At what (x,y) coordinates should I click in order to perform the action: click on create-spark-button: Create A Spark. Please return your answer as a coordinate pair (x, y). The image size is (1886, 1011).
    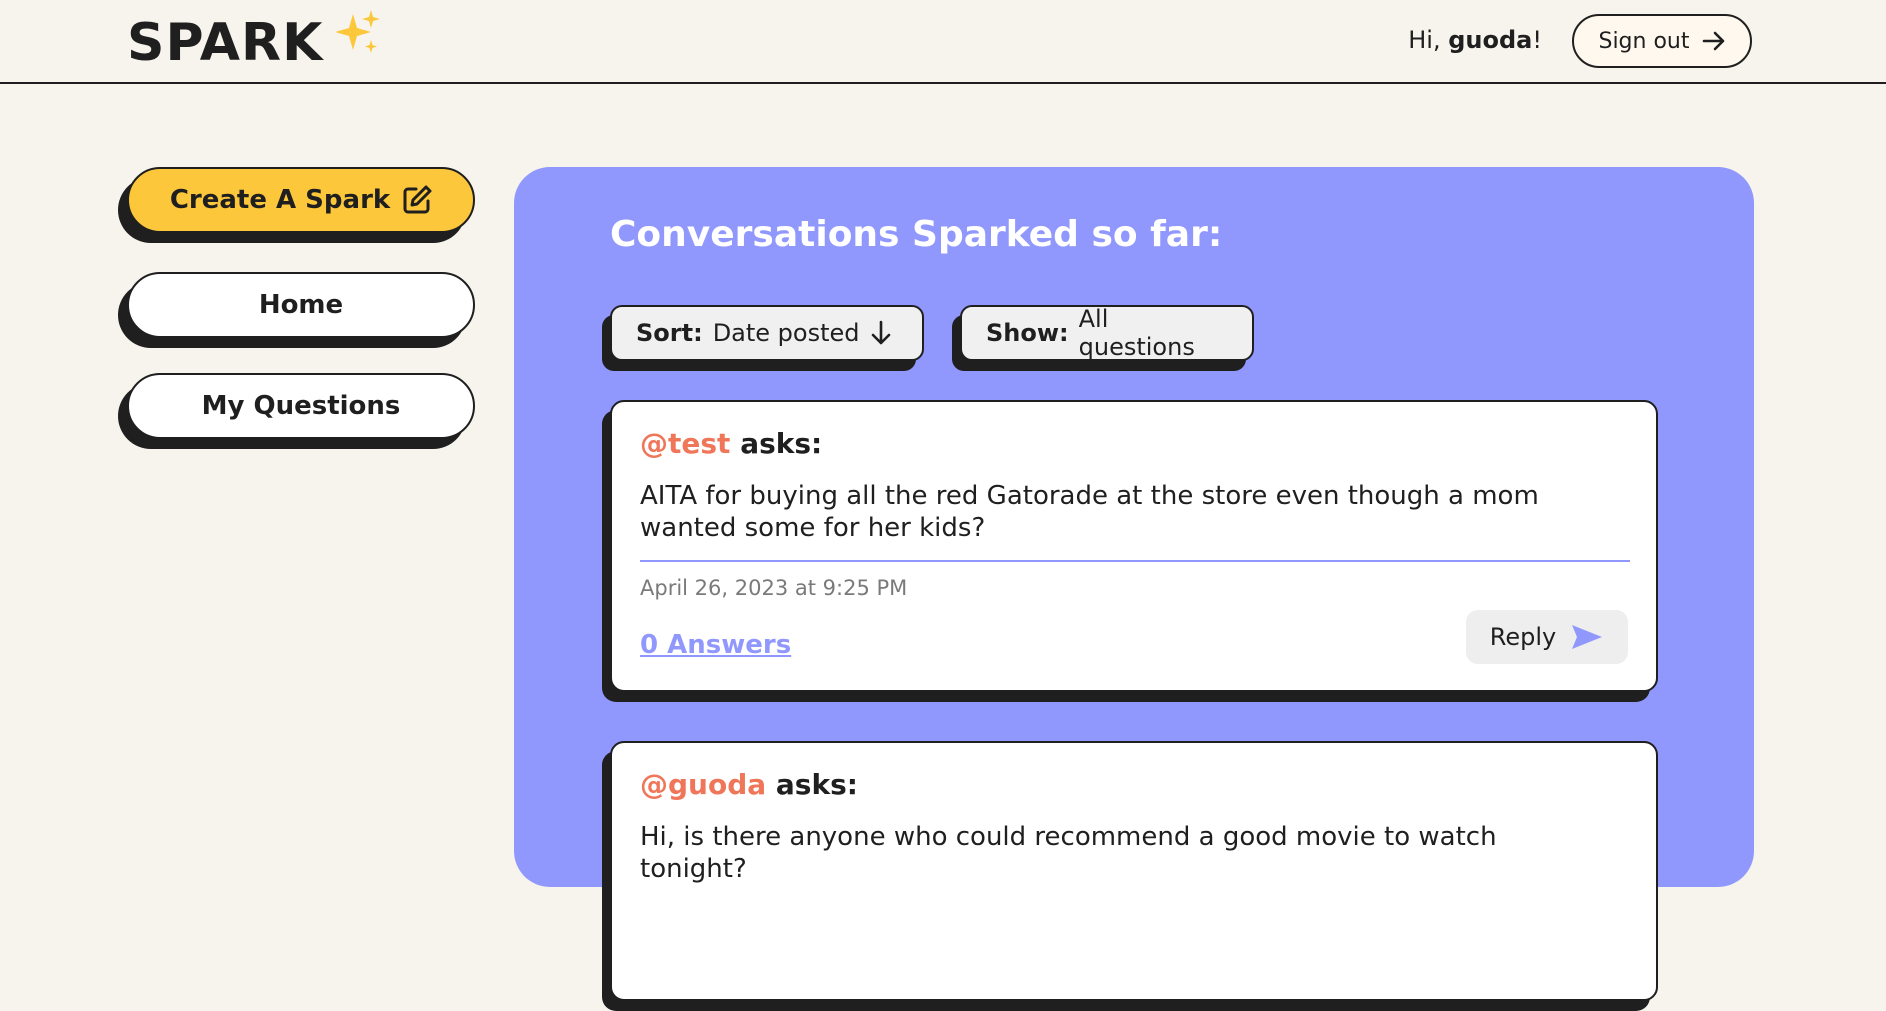
    Looking at the image, I should click on (296, 205).